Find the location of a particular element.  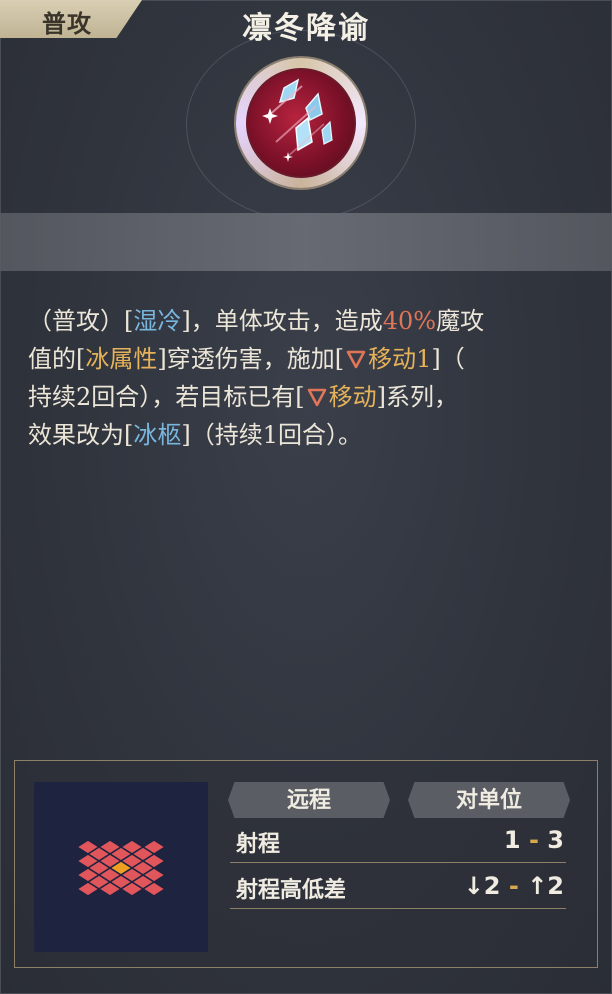

description-line-1: （普攻）[湿冷]，单体攻击，造成40%魔攻 is located at coordinates (256, 321).